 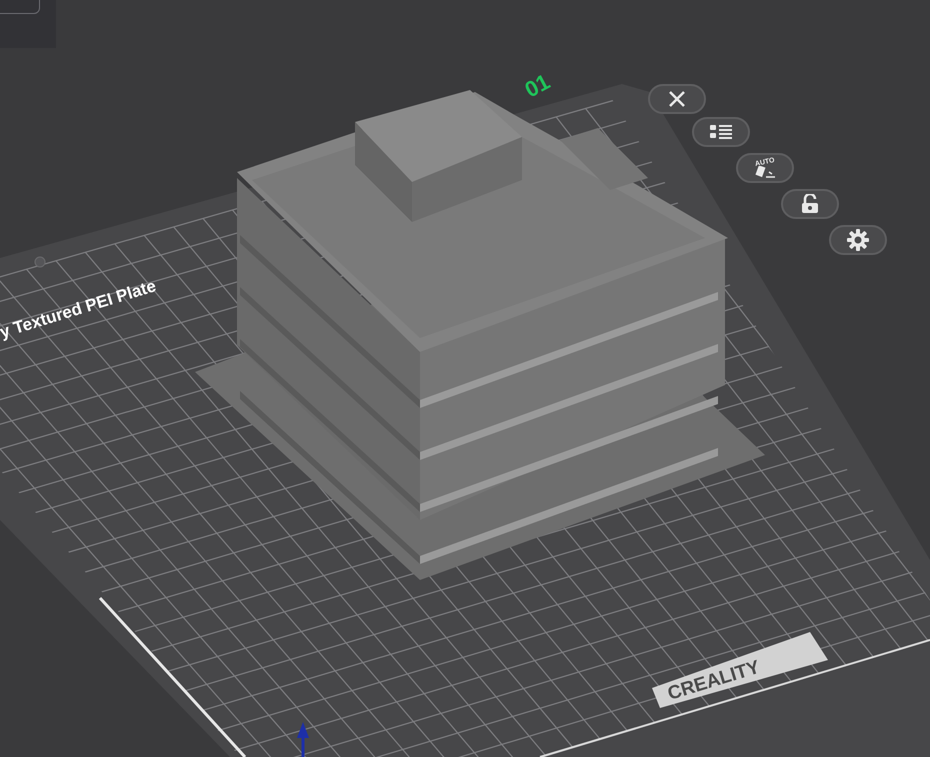 I want to click on close-icon, so click(x=677, y=99).